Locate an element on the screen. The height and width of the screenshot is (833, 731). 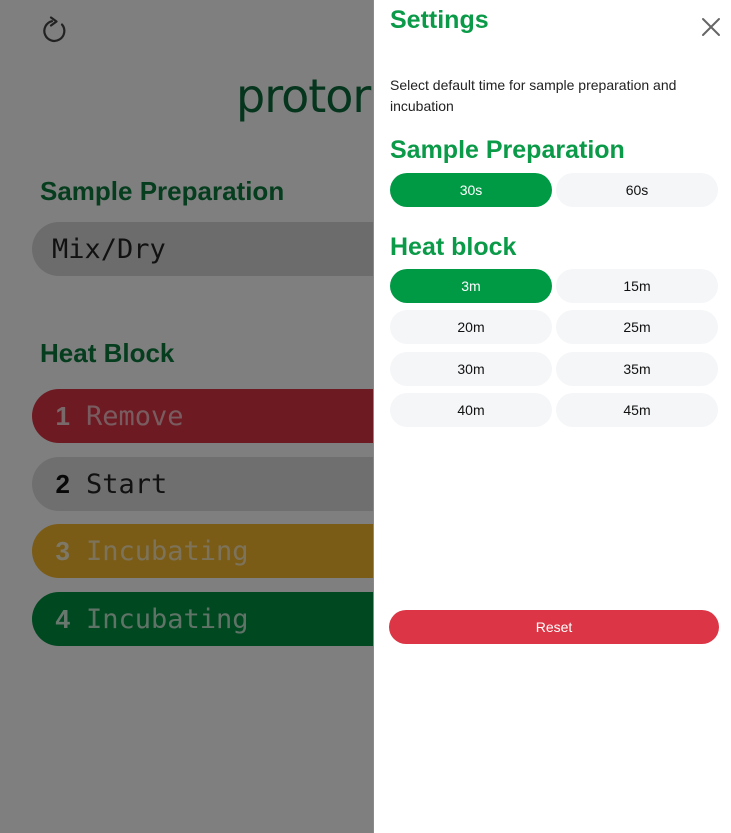
heat-block-option-45m: 45m is located at coordinates (637, 410).